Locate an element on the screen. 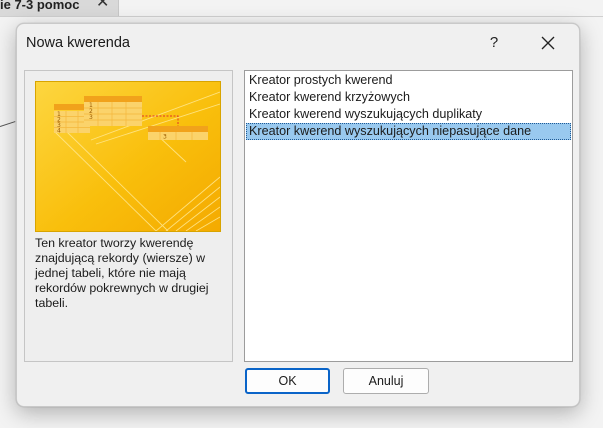 The image size is (603, 428). close-button is located at coordinates (548, 43).